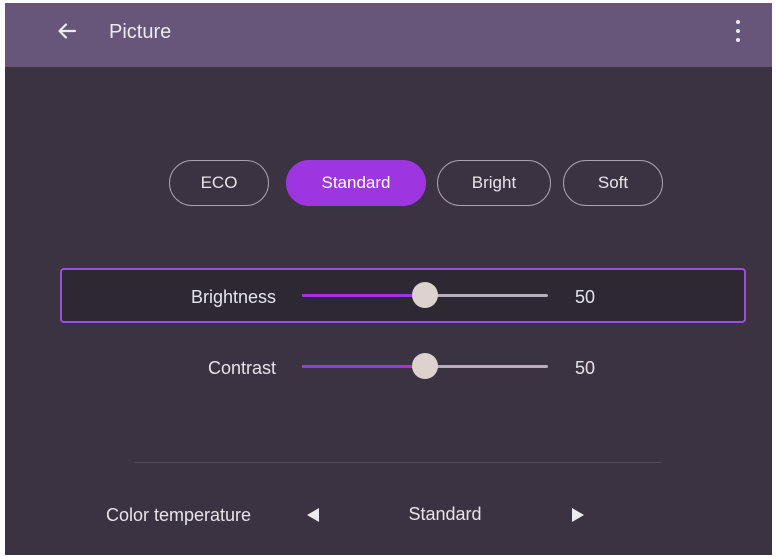  I want to click on more-options-button, so click(738, 31).